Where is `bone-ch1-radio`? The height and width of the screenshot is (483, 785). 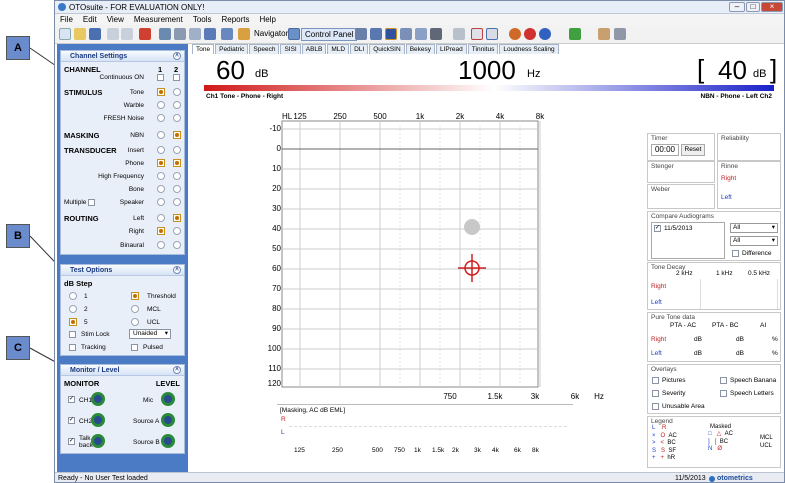 bone-ch1-radio is located at coordinates (161, 189).